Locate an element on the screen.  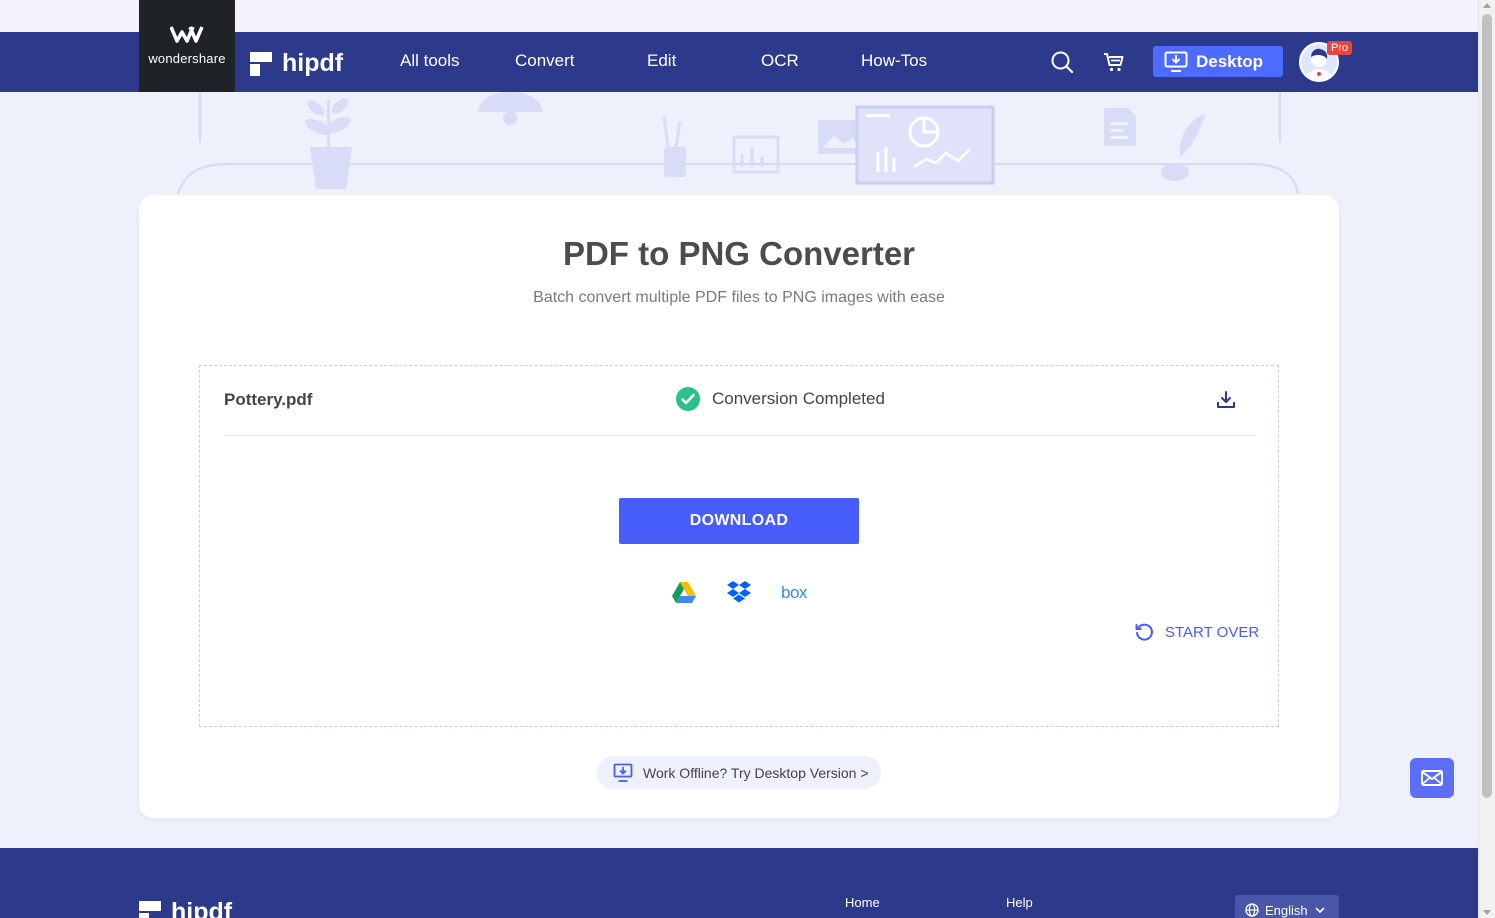
nav-item-ocr: OCR is located at coordinates (780, 61).